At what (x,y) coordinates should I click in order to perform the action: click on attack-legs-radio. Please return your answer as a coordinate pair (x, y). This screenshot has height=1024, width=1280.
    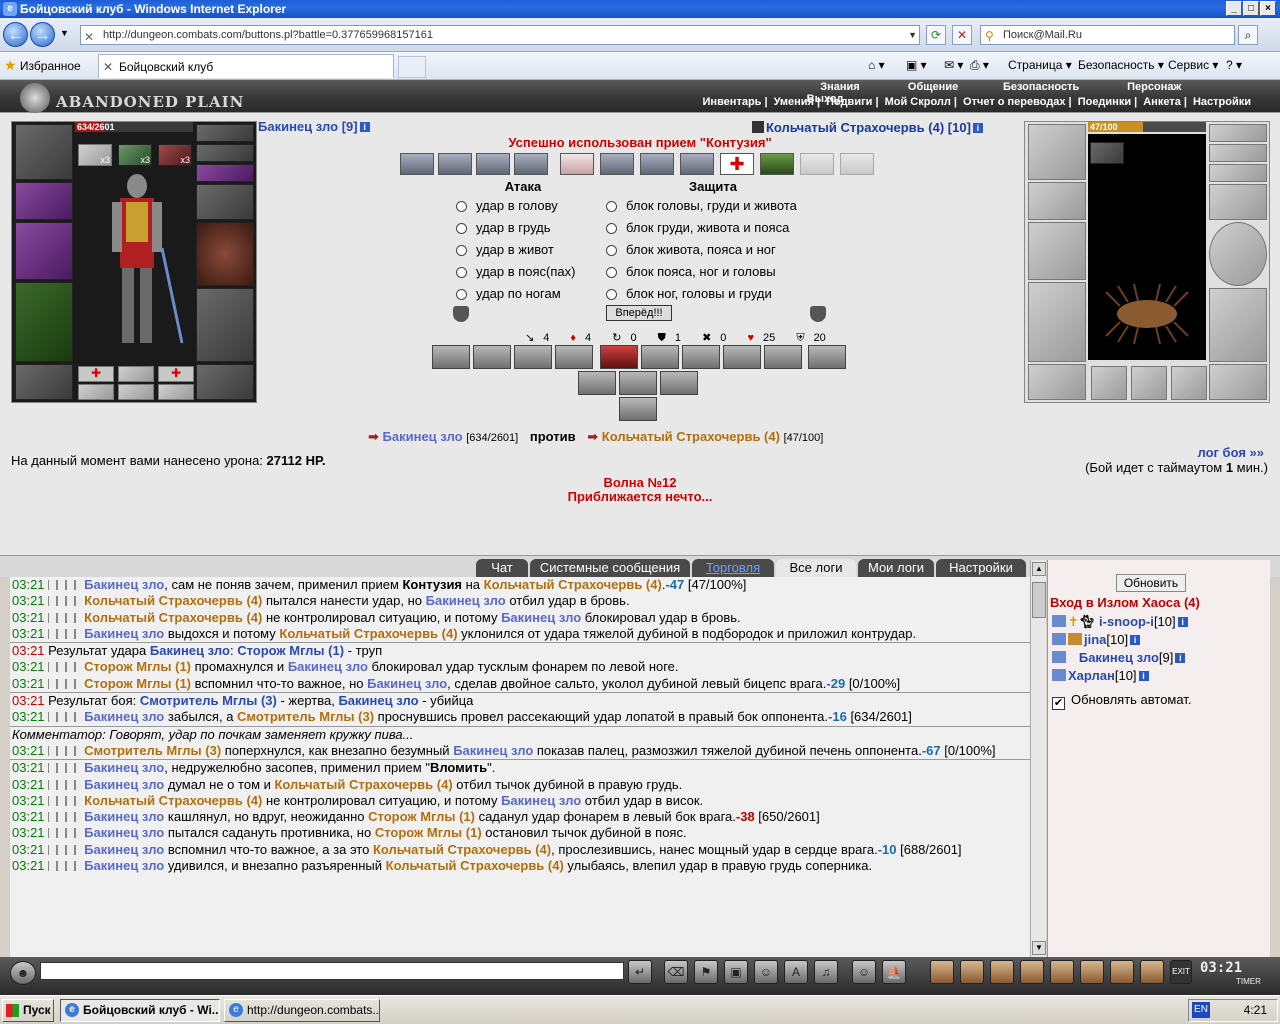
    Looking at the image, I should click on (461, 294).